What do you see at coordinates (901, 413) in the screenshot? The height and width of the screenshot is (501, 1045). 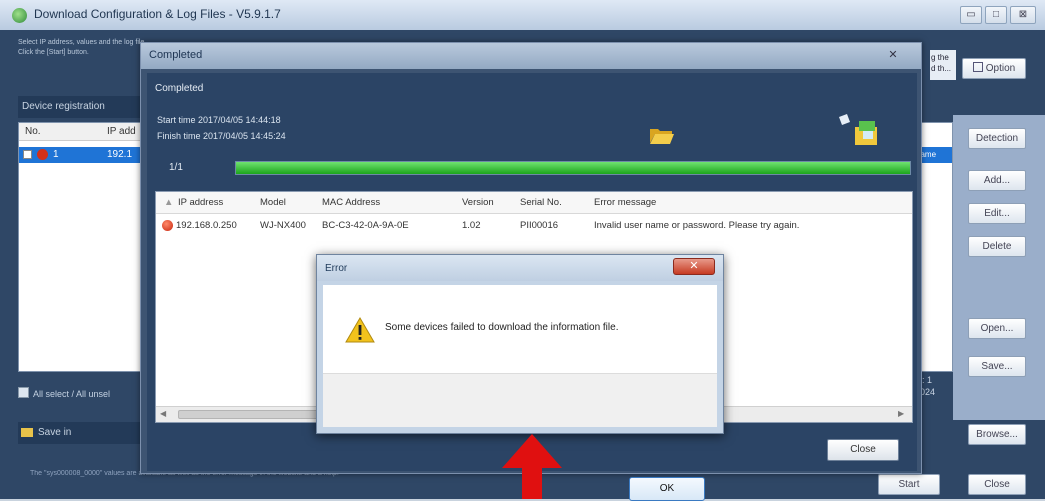 I see `scroll-right-icon: ▶` at bounding box center [901, 413].